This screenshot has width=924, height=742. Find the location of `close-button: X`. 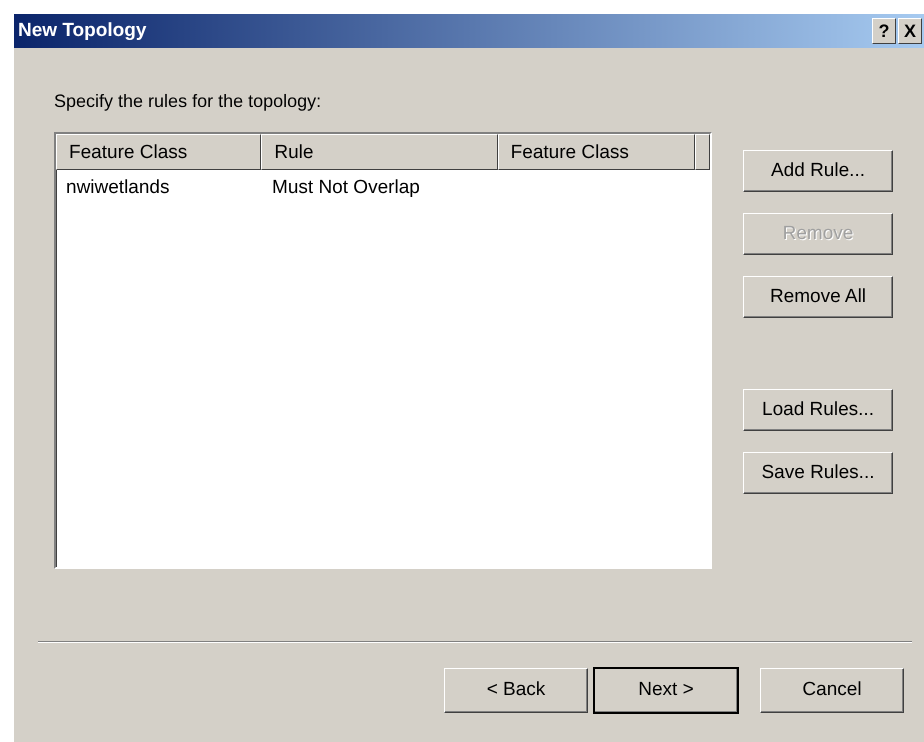

close-button: X is located at coordinates (910, 31).